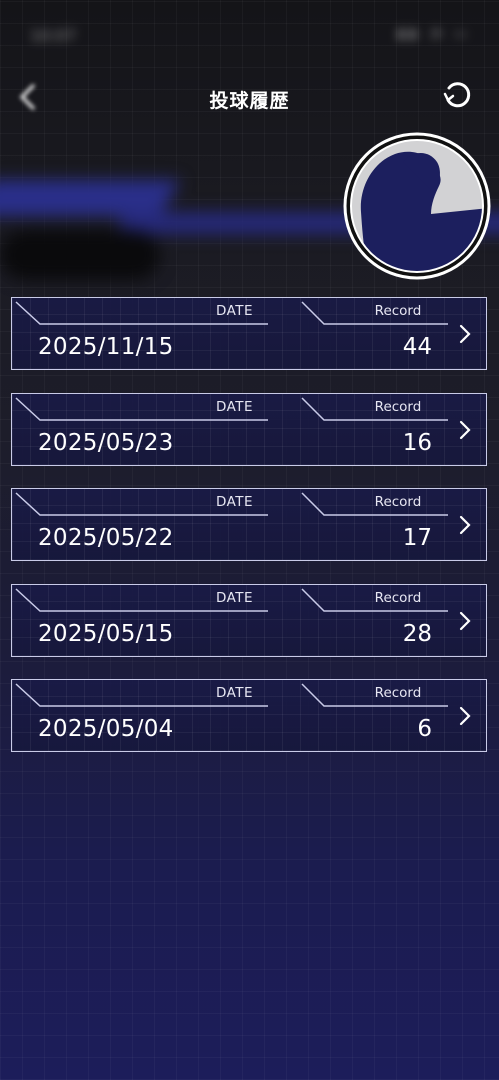 The width and height of the screenshot is (499, 1080). Describe the element at coordinates (417, 206) in the screenshot. I see `avatar` at that location.